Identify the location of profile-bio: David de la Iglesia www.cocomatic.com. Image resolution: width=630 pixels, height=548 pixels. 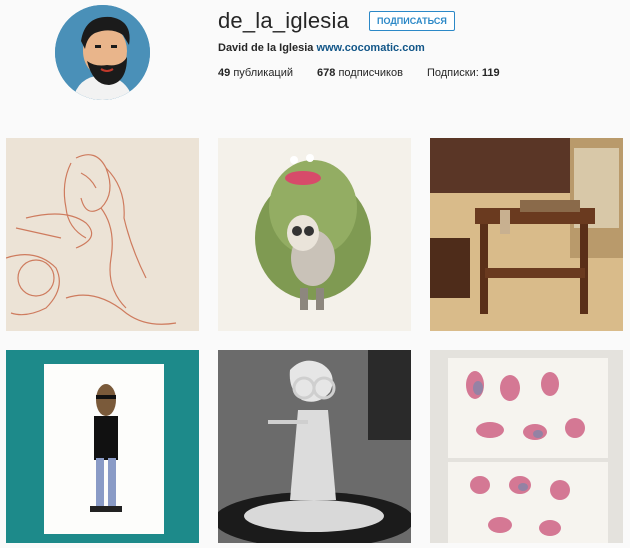
(321, 48).